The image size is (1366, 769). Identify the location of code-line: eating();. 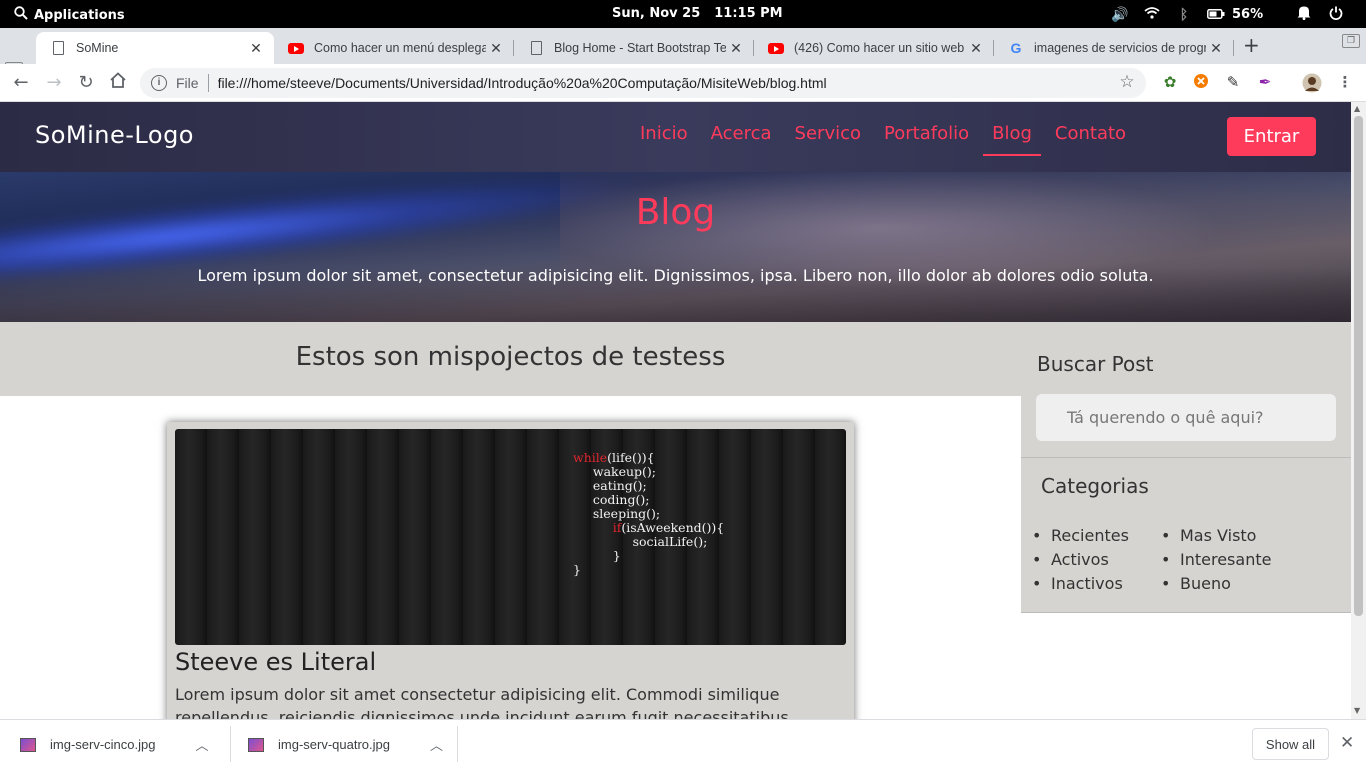
(619, 485).